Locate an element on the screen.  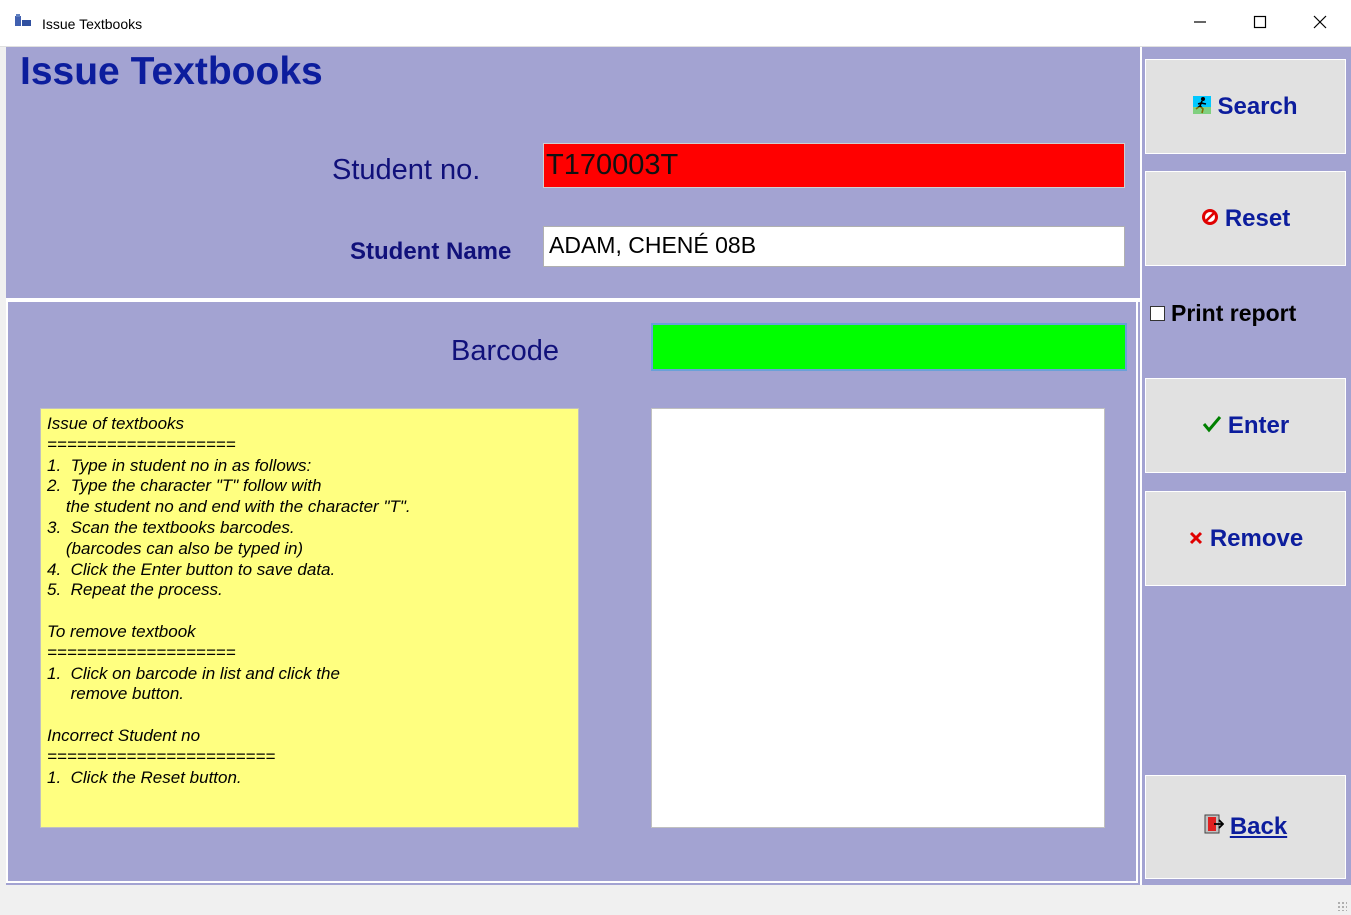
barcode-input is located at coordinates (889, 347).